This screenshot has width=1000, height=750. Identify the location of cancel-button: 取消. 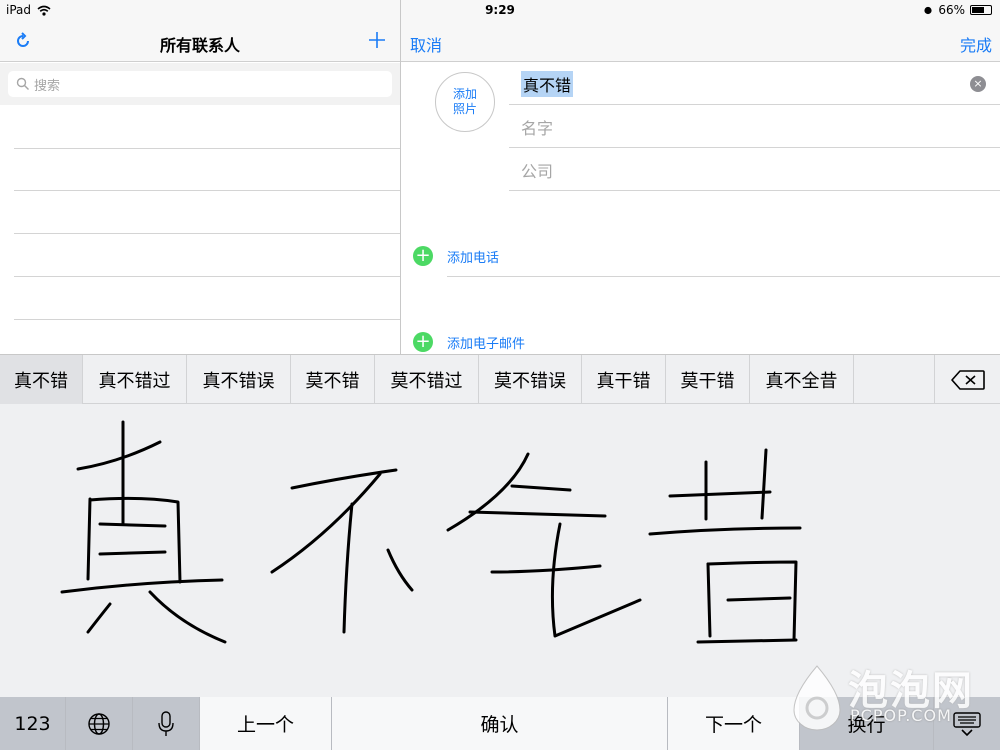
(426, 44).